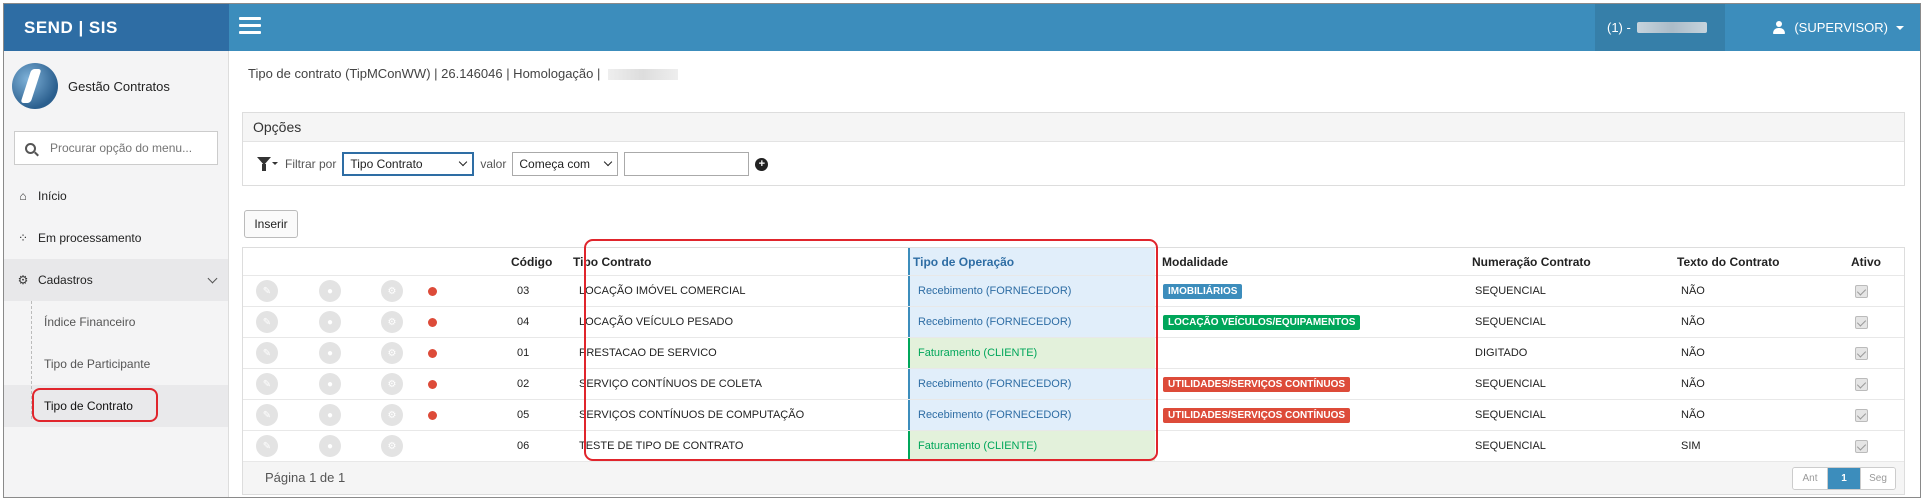  Describe the element at coordinates (267, 164) in the screenshot. I see `filter-icon` at that location.